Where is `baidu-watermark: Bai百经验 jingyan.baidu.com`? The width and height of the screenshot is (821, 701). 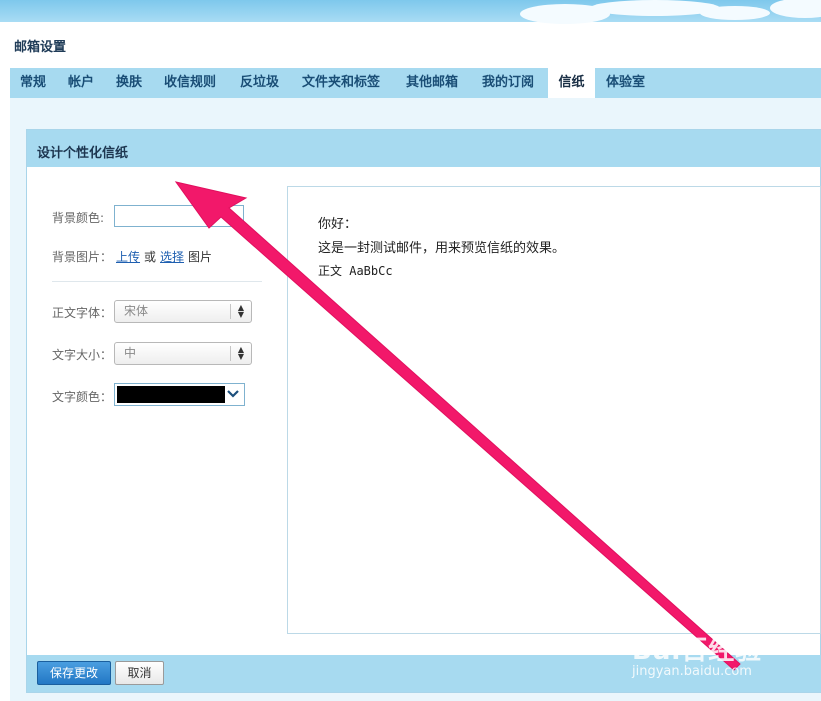 baidu-watermark: Bai百经验 jingyan.baidu.com is located at coordinates (697, 654).